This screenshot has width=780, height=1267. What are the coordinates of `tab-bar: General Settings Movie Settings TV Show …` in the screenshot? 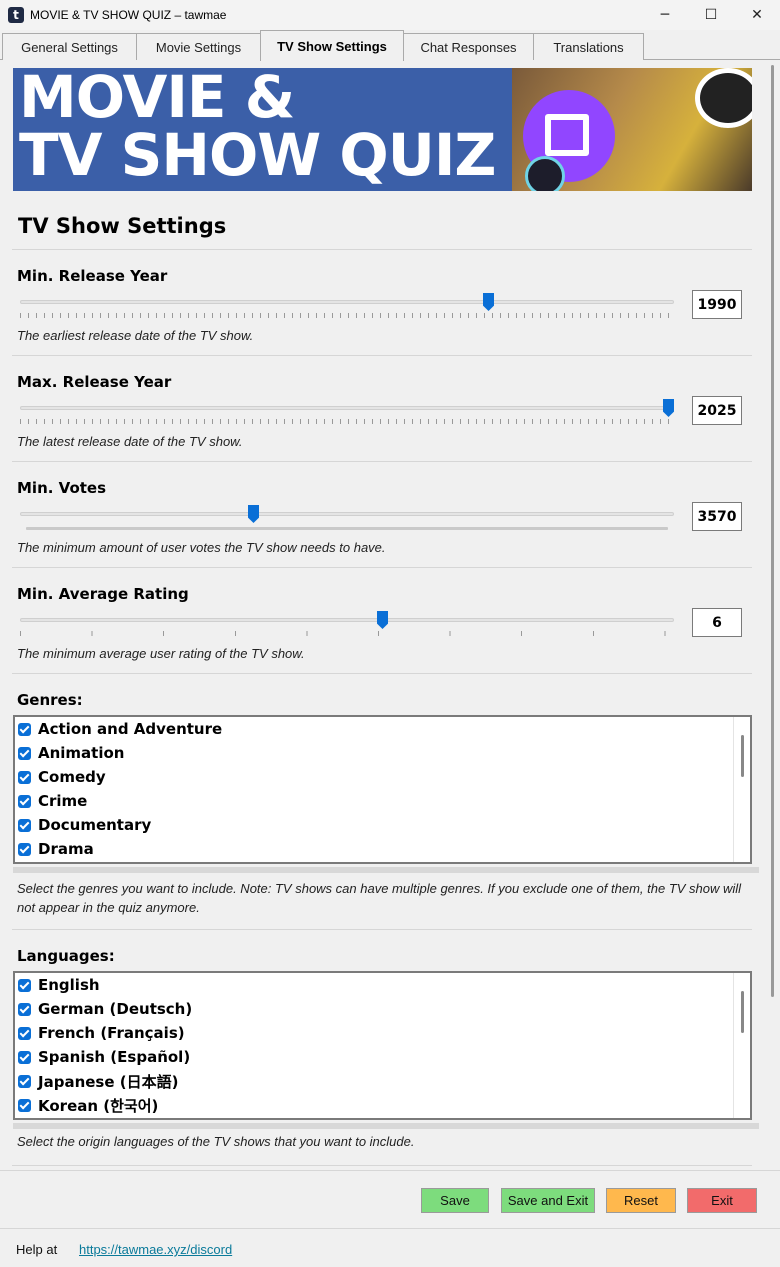 It's located at (390, 45).